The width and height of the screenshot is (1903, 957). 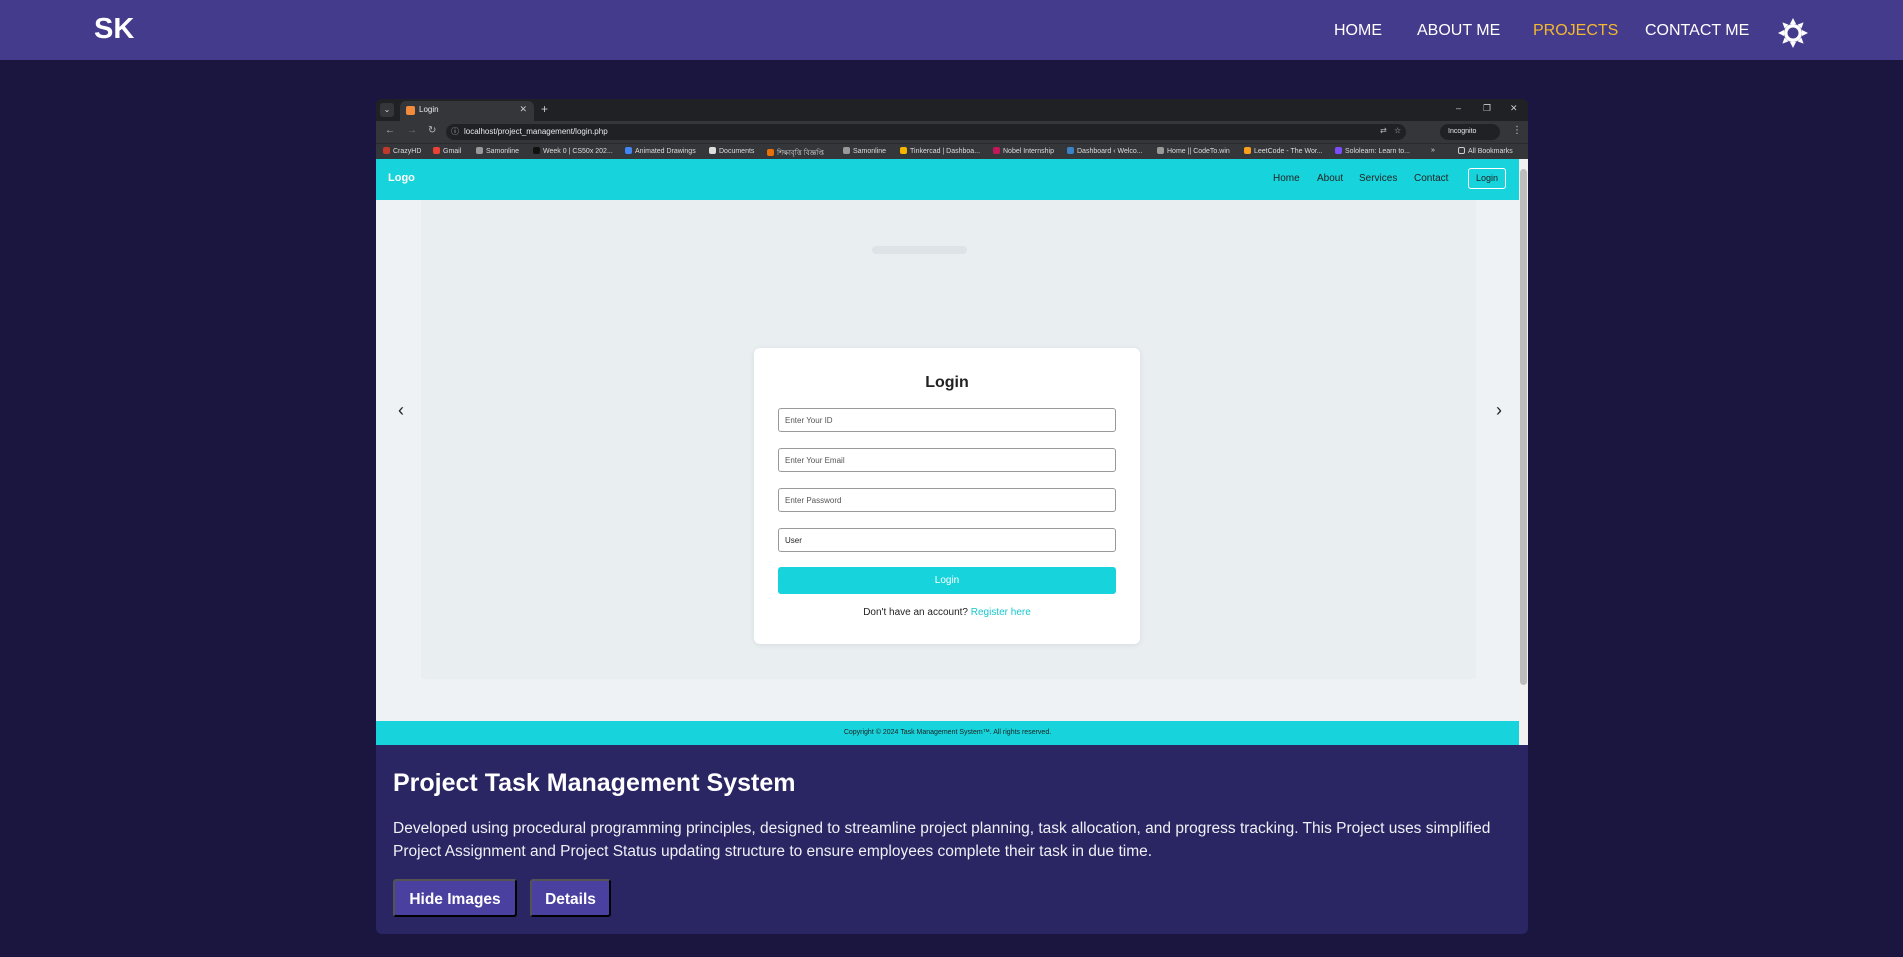 I want to click on bookmark-item: CrazyHD, so click(x=402, y=151).